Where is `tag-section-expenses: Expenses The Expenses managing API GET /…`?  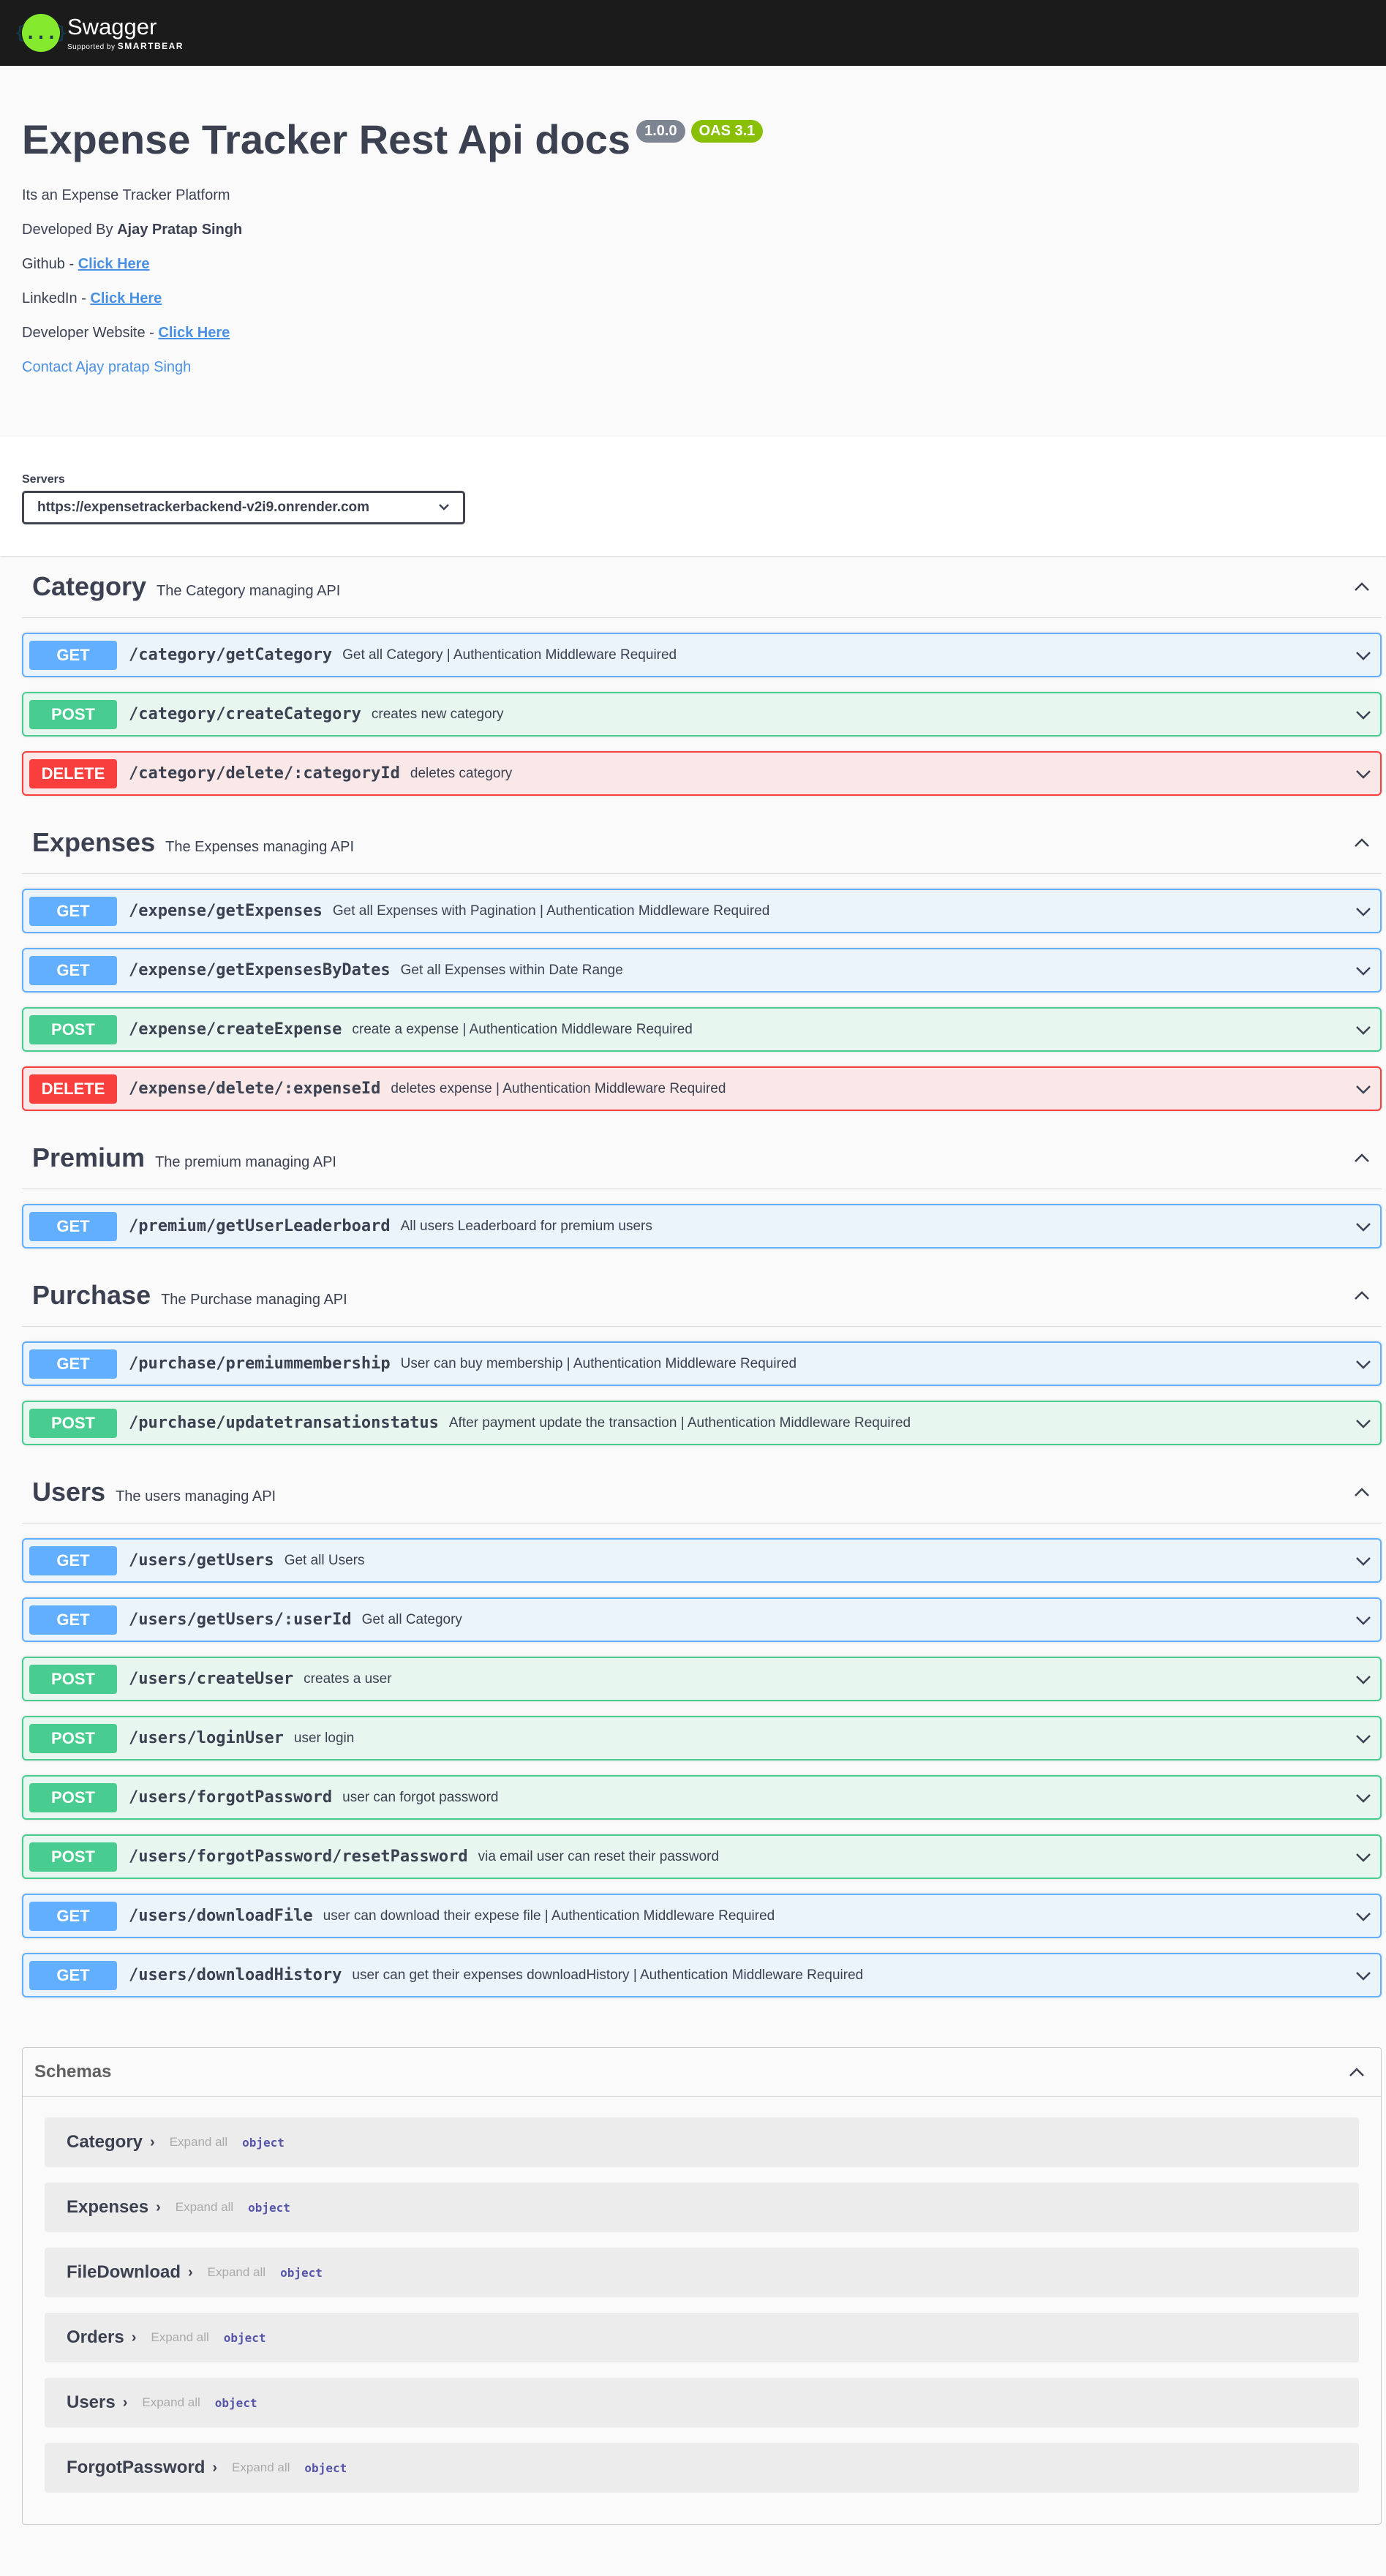 tag-section-expenses: Expenses The Expenses managing API GET /… is located at coordinates (702, 961).